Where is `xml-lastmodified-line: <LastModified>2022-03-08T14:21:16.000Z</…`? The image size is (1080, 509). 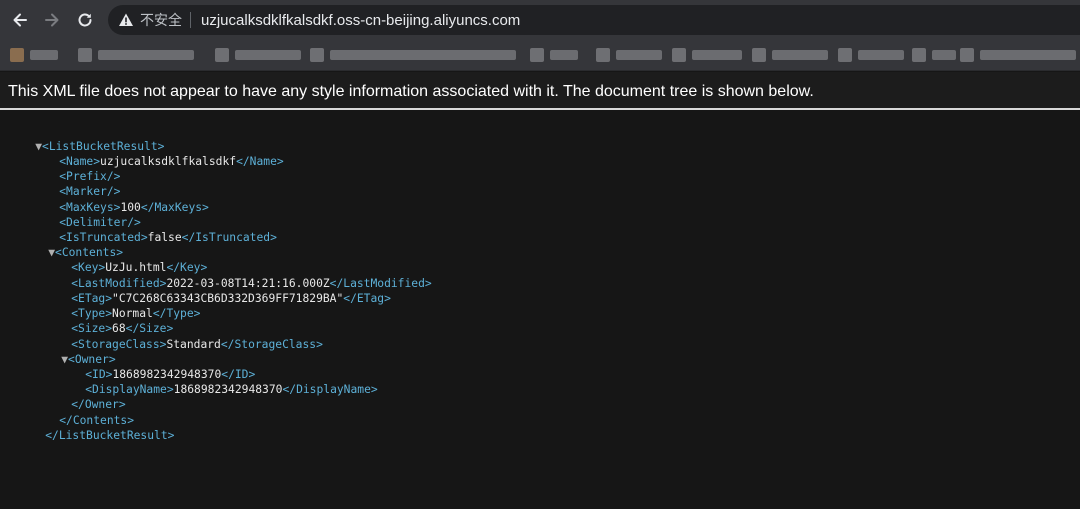 xml-lastmodified-line: <LastModified>2022-03-08T14:21:16.000Z</… is located at coordinates (237, 275).